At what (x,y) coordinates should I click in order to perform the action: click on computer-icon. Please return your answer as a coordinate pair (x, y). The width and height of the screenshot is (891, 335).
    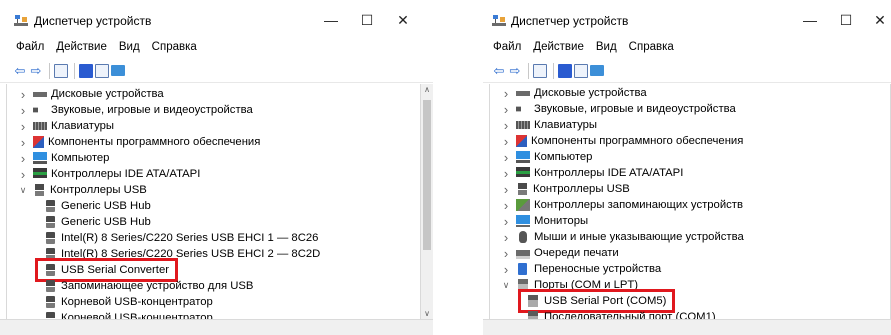
    Looking at the image, I should click on (40, 158).